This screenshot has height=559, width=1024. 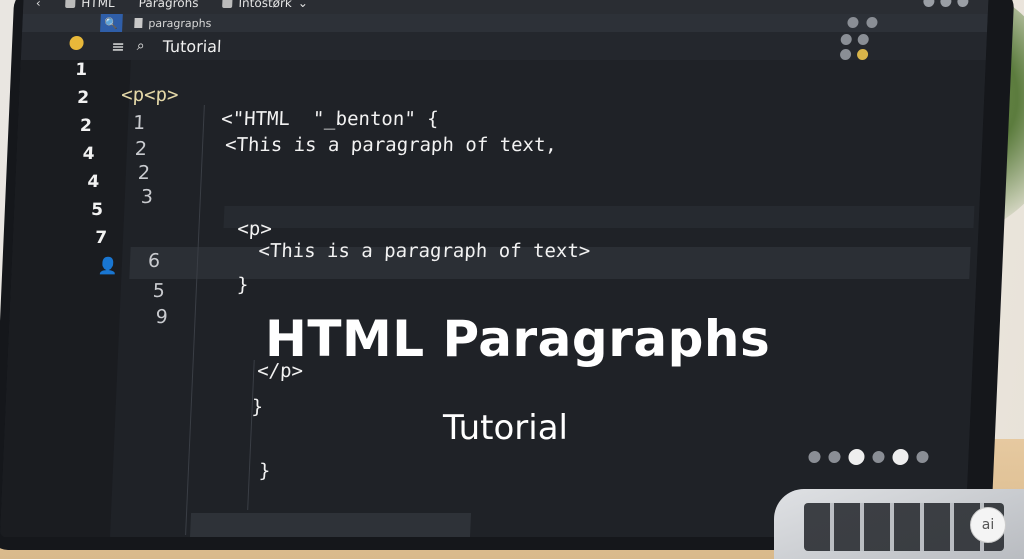 I want to click on address-bar: 🔍 paragraphs, so click(x=505, y=23).